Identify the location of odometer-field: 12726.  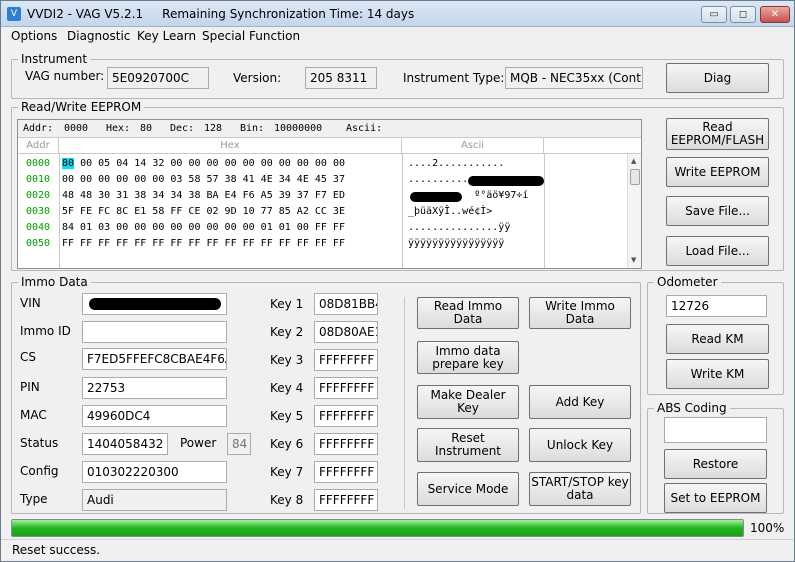
(716, 306).